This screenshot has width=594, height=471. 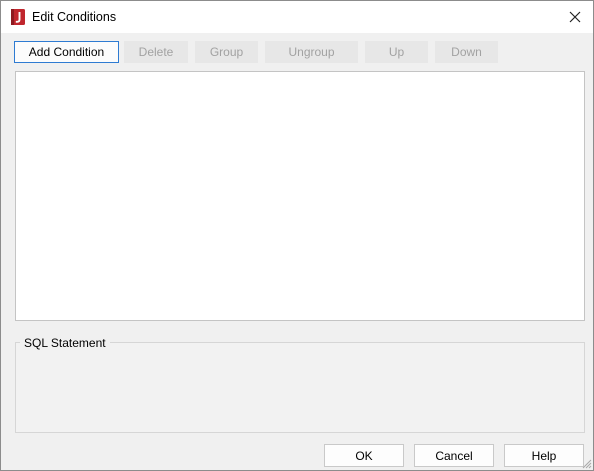 I want to click on sql-statement-label: SQL Statement, so click(x=65, y=343).